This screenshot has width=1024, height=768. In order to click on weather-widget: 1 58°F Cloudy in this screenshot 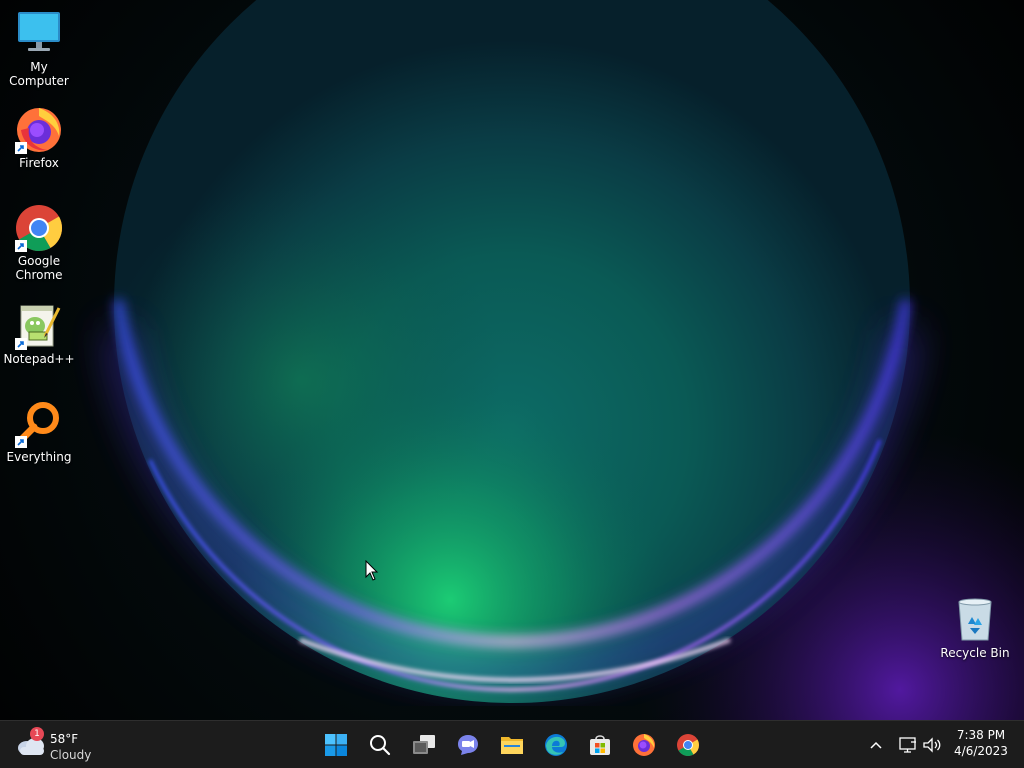, I will do `click(64, 745)`.